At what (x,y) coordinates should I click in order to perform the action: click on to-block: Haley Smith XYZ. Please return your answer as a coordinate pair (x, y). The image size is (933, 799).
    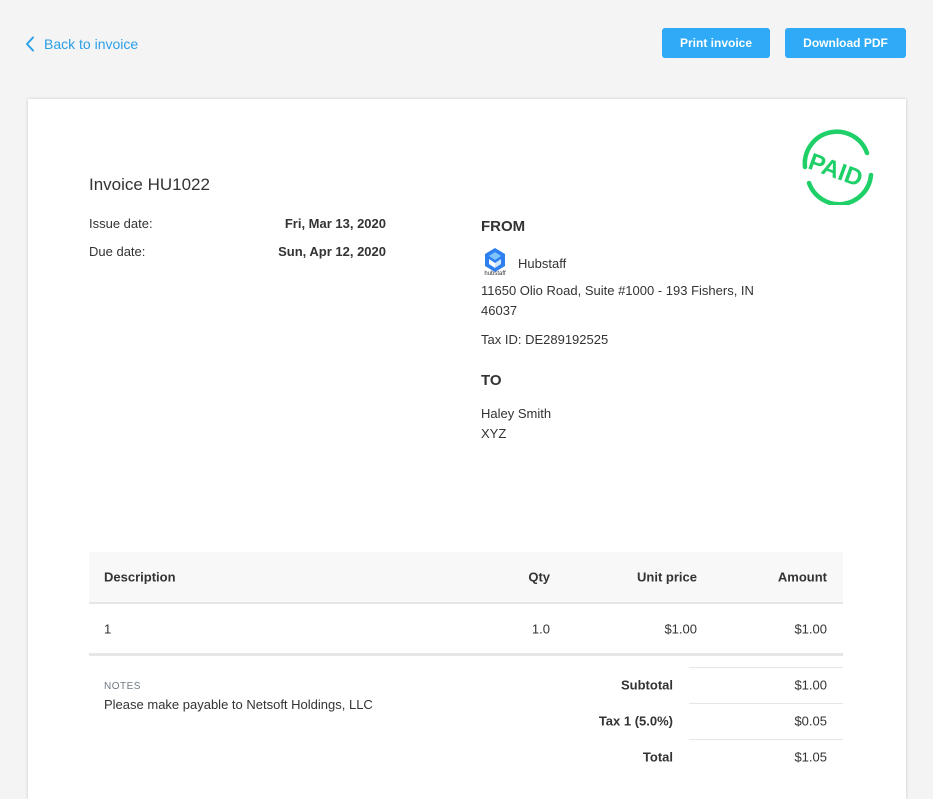
    Looking at the image, I should click on (516, 424).